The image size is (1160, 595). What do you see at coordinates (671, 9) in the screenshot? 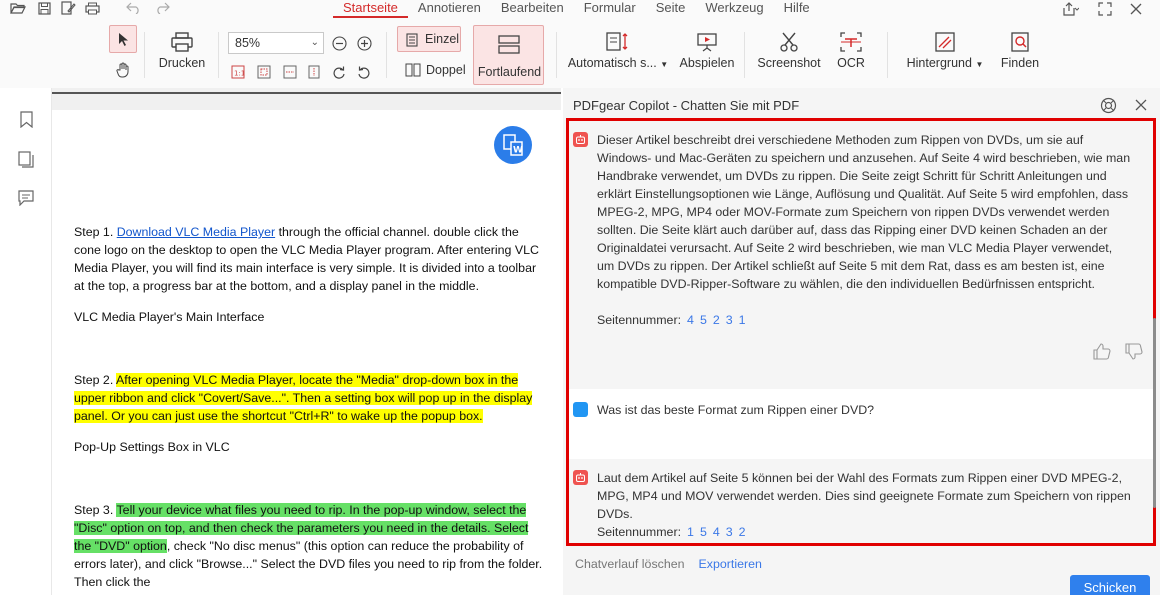
I see `tab-seite: Seite` at bounding box center [671, 9].